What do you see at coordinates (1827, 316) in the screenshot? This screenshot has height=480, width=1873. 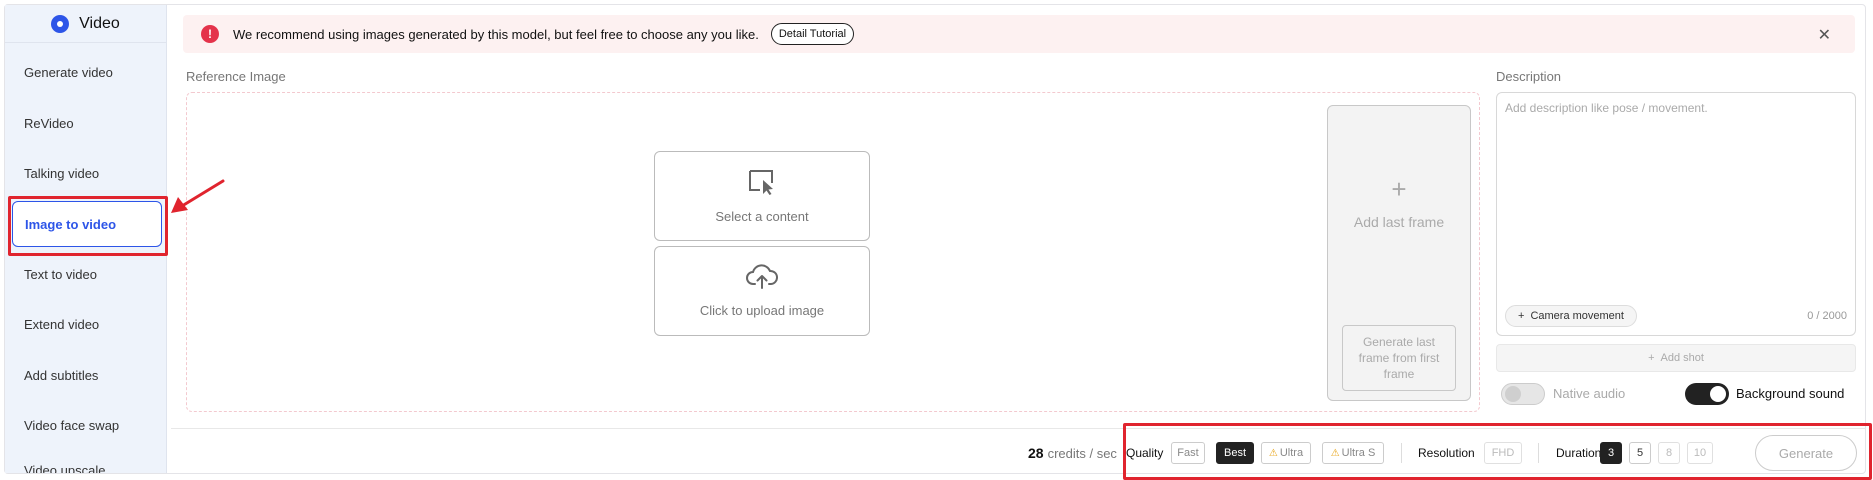 I see `char-counter: 0 / 2000` at bounding box center [1827, 316].